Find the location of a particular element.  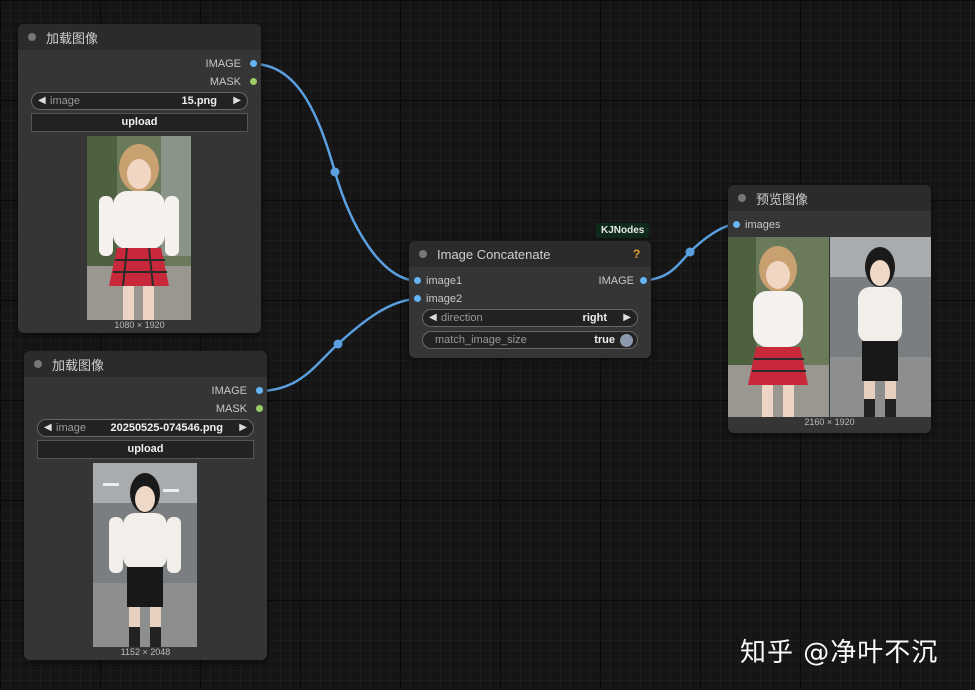

node-title-bar: Image Concatenate is located at coordinates (530, 254).